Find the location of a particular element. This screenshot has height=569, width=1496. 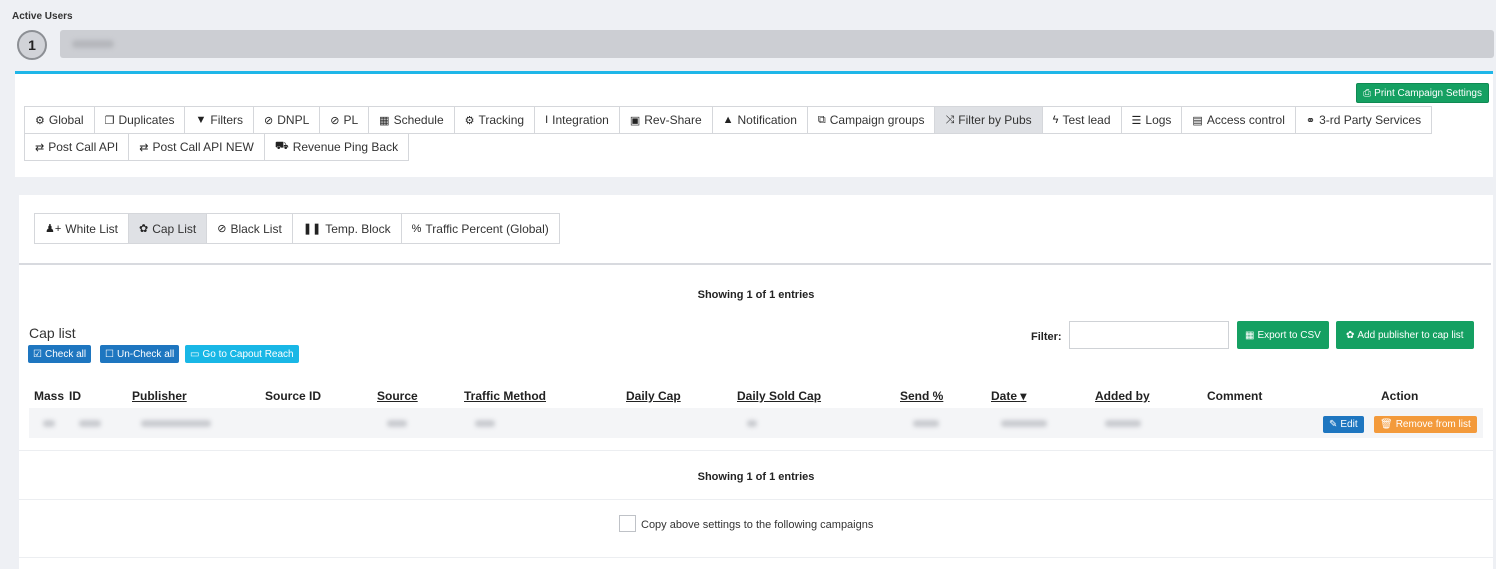

tab-campaign-groups: ⧉ Campaign groups is located at coordinates (871, 120).